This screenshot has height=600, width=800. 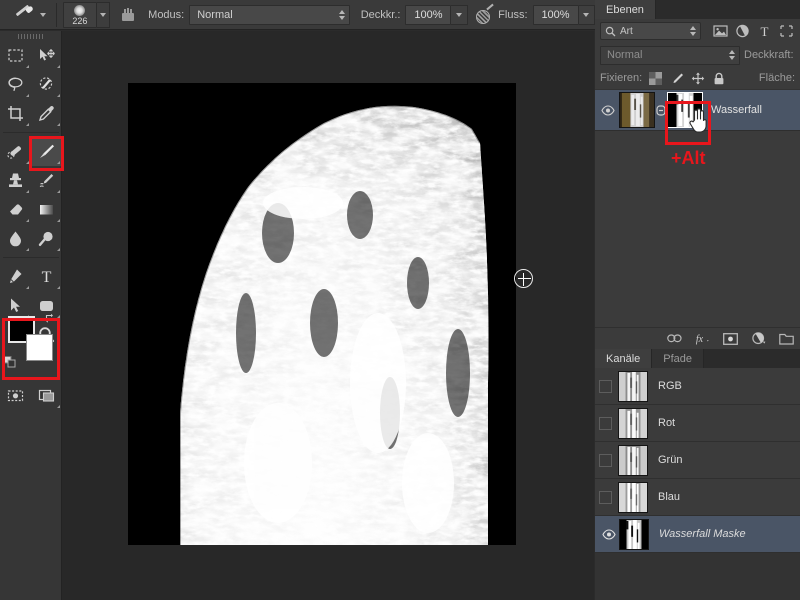 I want to click on layer-lock-row: Fixieren: Fläche:, so click(x=697, y=78).